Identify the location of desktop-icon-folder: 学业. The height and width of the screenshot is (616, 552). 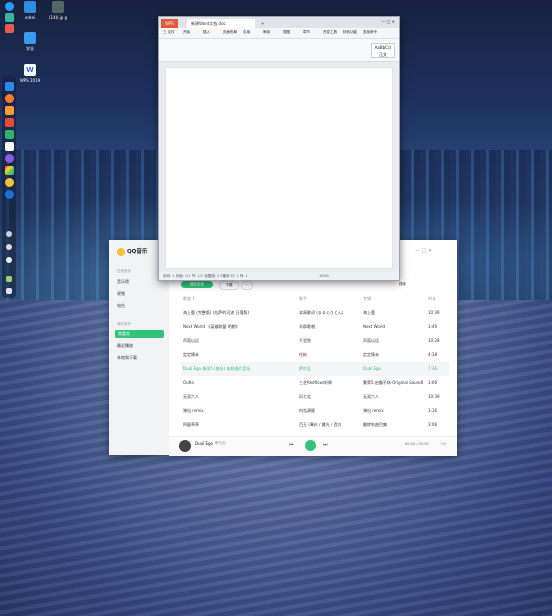
(30, 42).